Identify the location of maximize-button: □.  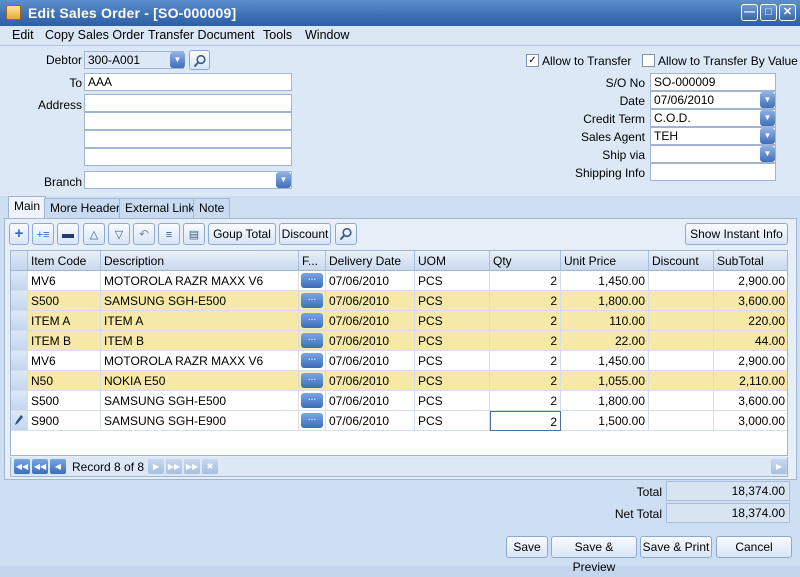
(768, 12).